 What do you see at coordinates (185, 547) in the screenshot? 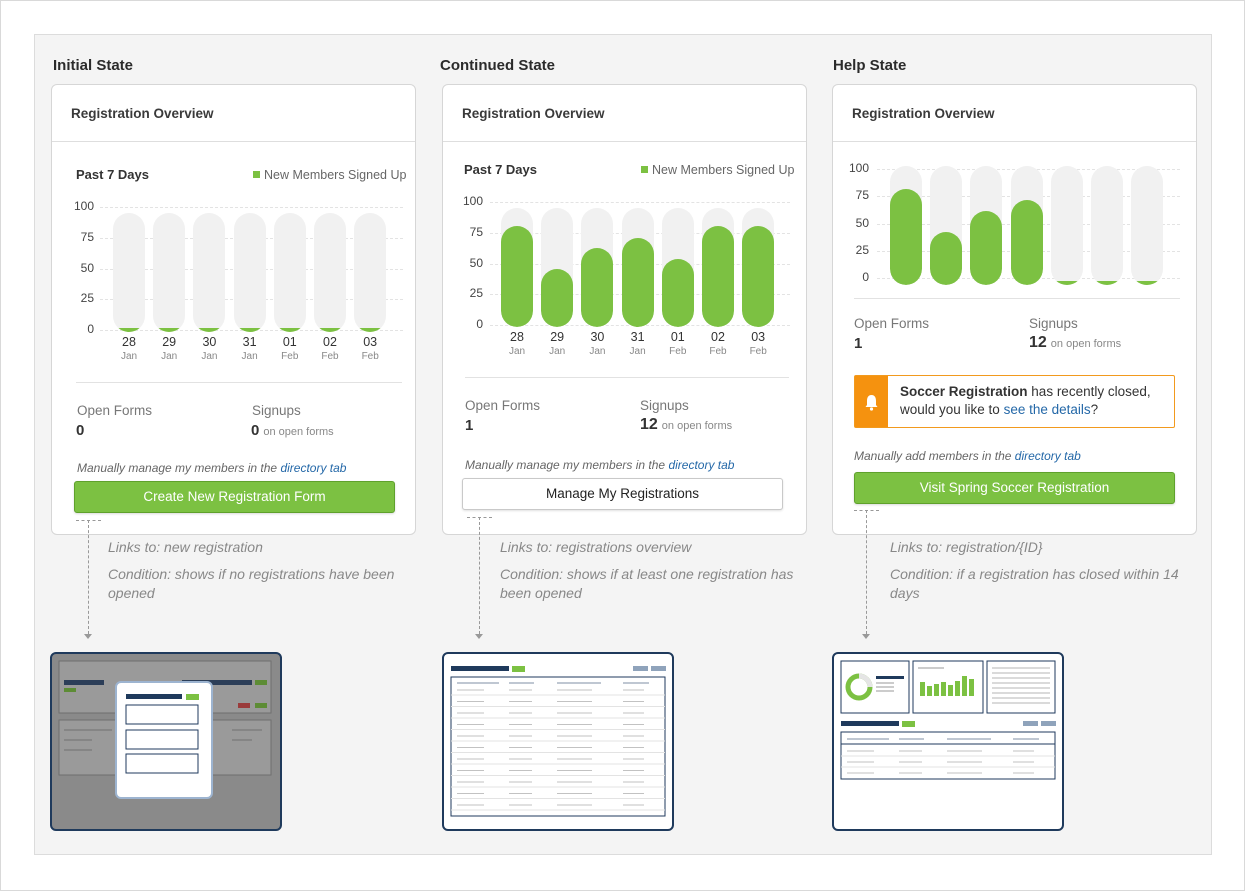
I see `links-to-note: Links to: new registration` at bounding box center [185, 547].